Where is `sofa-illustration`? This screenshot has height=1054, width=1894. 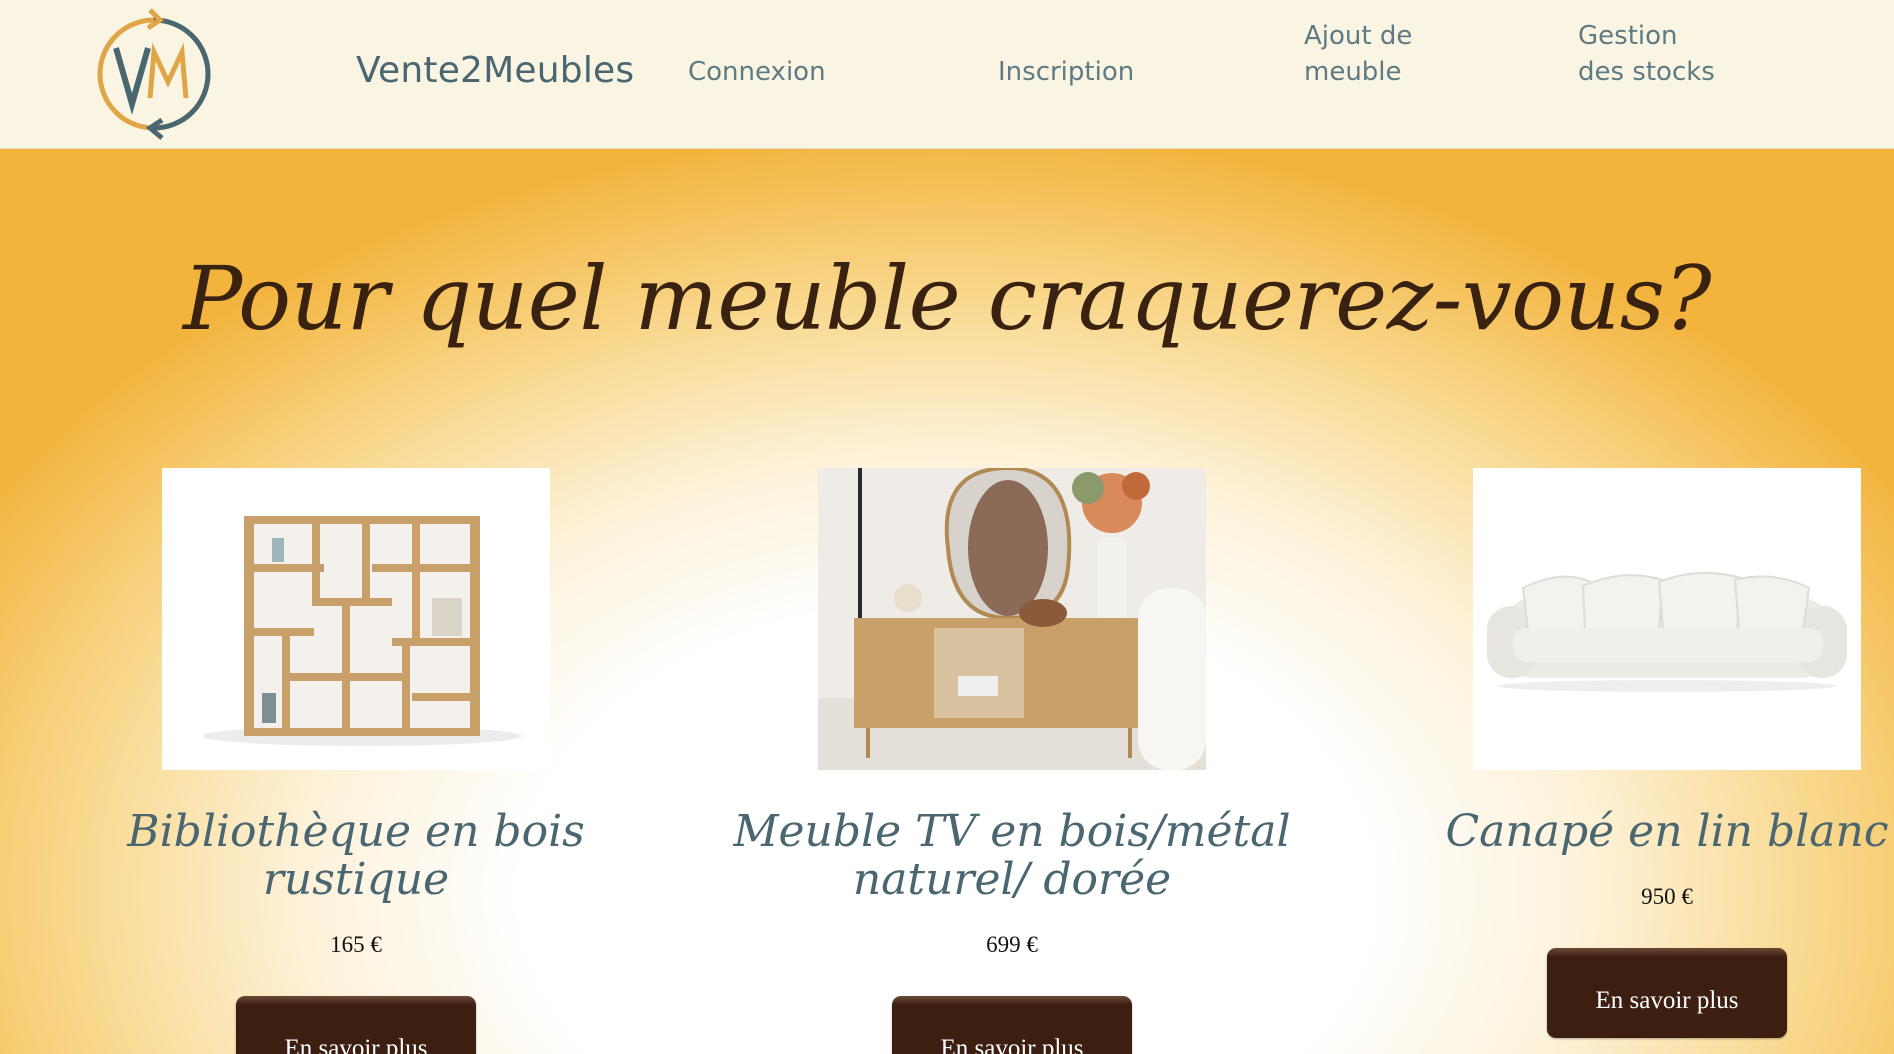 sofa-illustration is located at coordinates (1667, 619).